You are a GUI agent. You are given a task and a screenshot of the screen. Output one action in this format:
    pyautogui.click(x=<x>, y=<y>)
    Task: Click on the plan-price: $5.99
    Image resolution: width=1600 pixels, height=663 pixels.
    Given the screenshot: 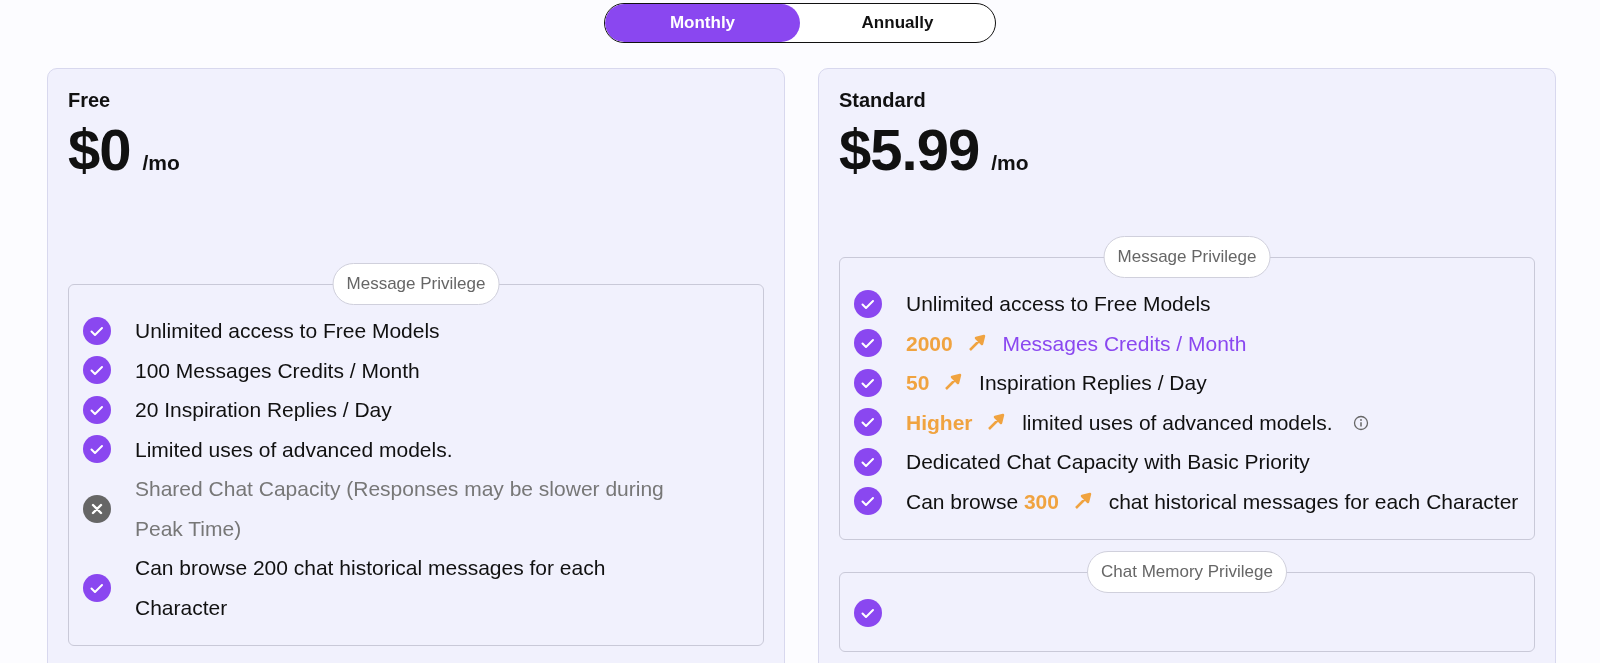 What is the action you would take?
    pyautogui.click(x=909, y=149)
    